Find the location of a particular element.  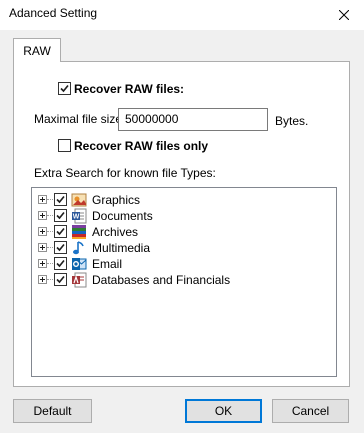

access-database-icon is located at coordinates (79, 280).